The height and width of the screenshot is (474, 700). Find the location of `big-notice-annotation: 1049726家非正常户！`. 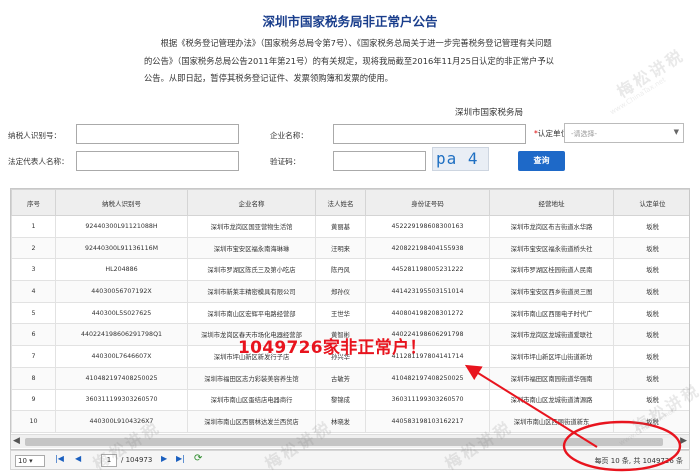

big-notice-annotation: 1049726家非正常户！ is located at coordinates (332, 348).